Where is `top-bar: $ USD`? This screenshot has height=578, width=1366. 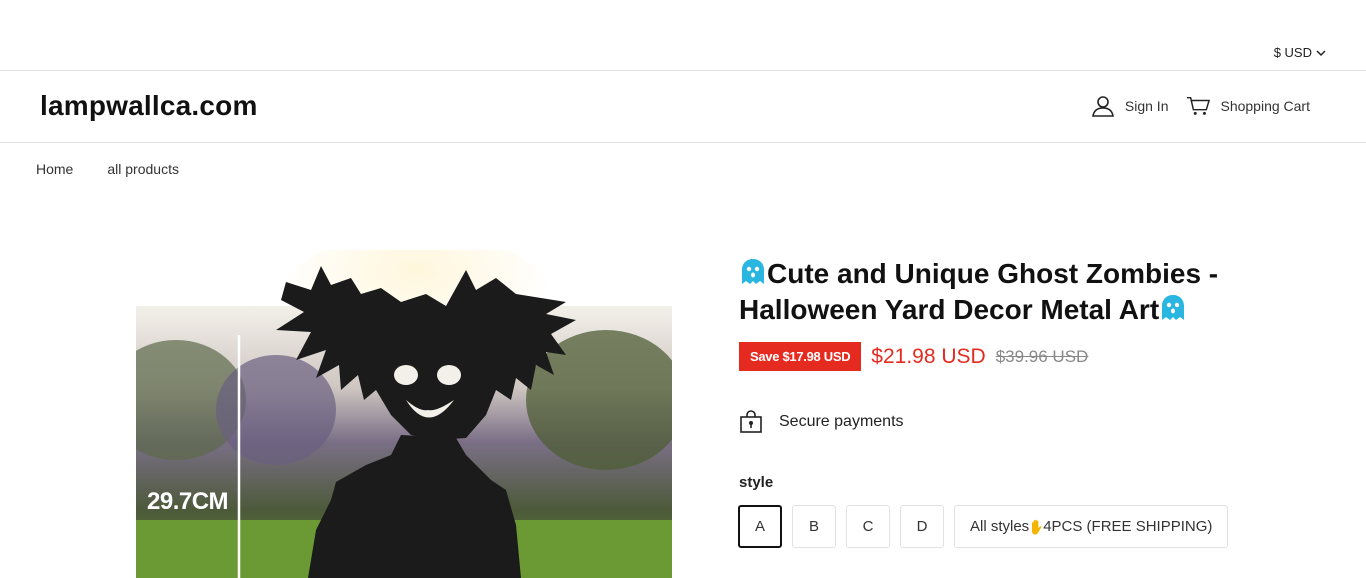 top-bar: $ USD is located at coordinates (683, 35).